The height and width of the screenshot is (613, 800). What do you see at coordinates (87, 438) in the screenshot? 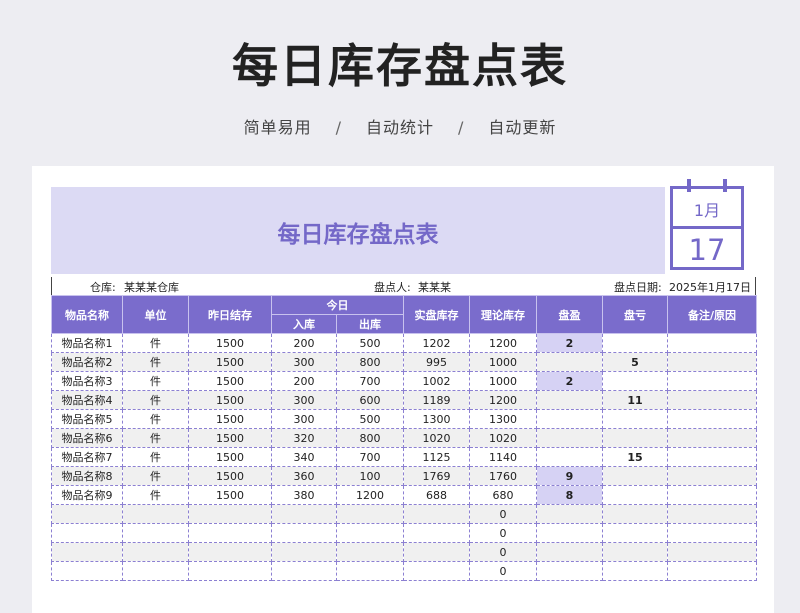
I see `cell-name: 物品名称6` at bounding box center [87, 438].